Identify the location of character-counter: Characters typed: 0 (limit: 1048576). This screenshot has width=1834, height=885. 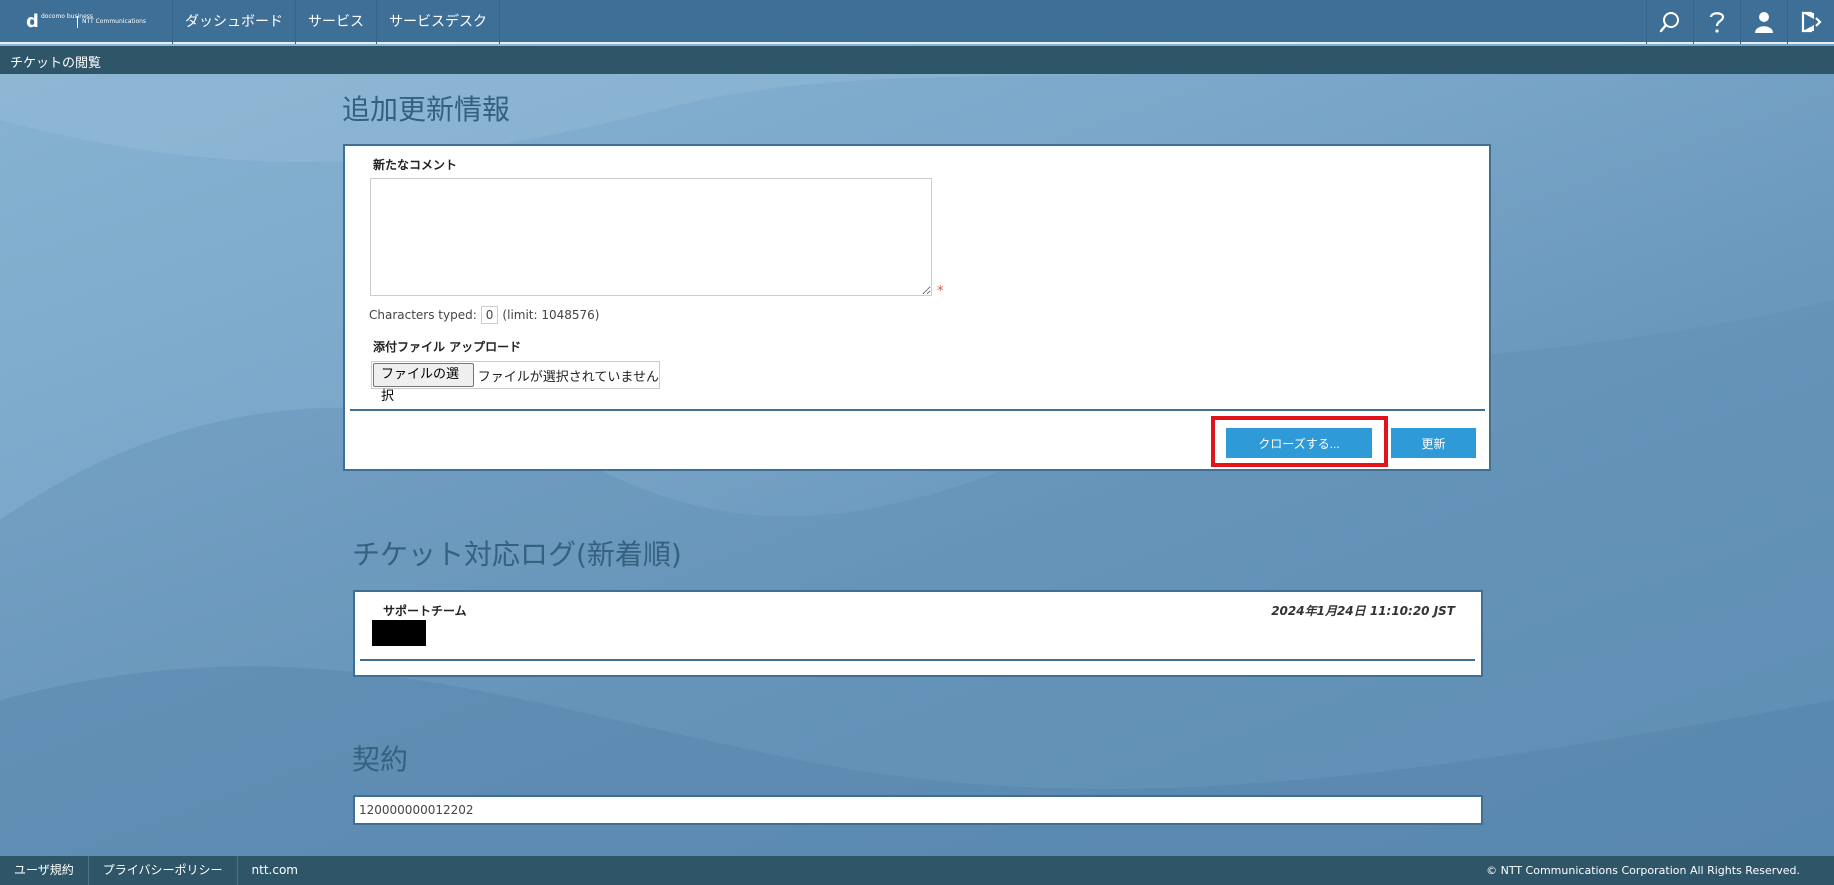
(484, 315).